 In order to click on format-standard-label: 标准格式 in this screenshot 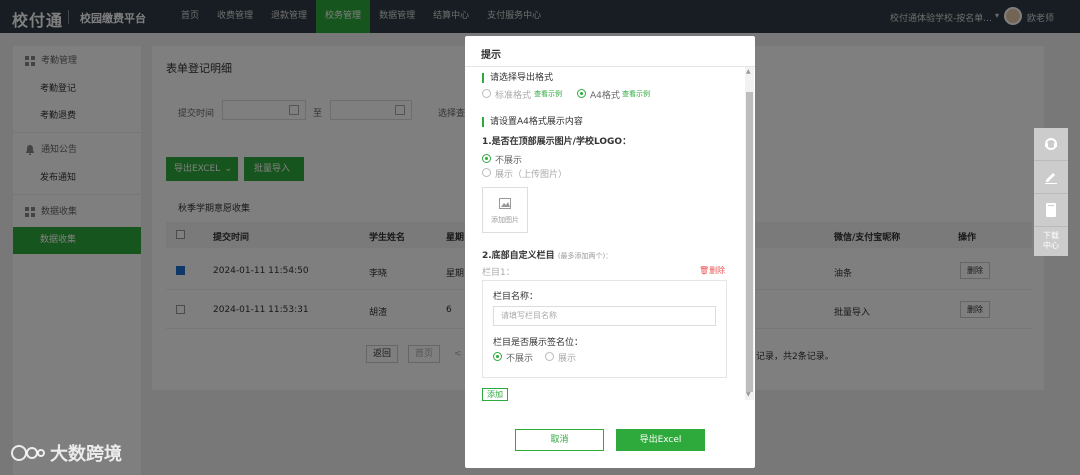, I will do `click(513, 94)`.